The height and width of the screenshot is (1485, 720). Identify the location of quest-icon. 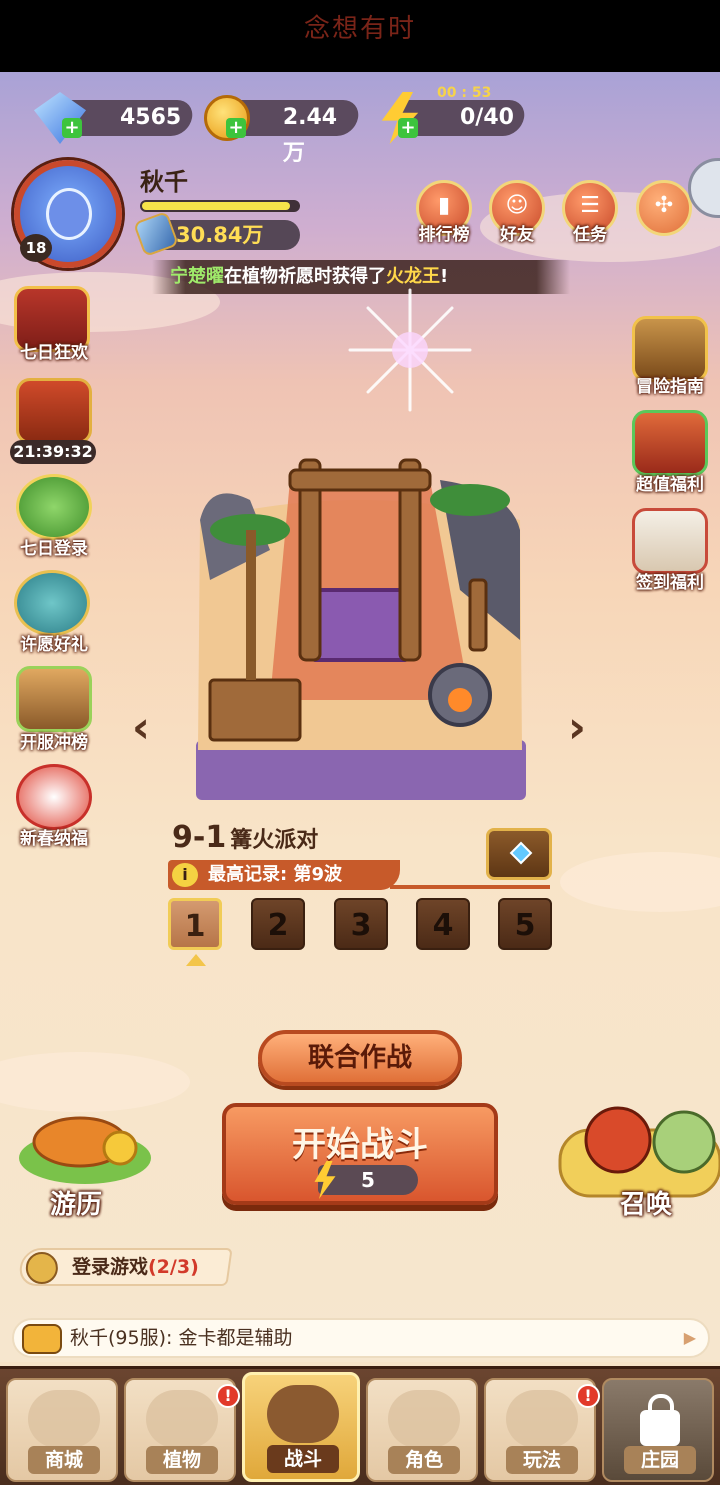
(41, 1268).